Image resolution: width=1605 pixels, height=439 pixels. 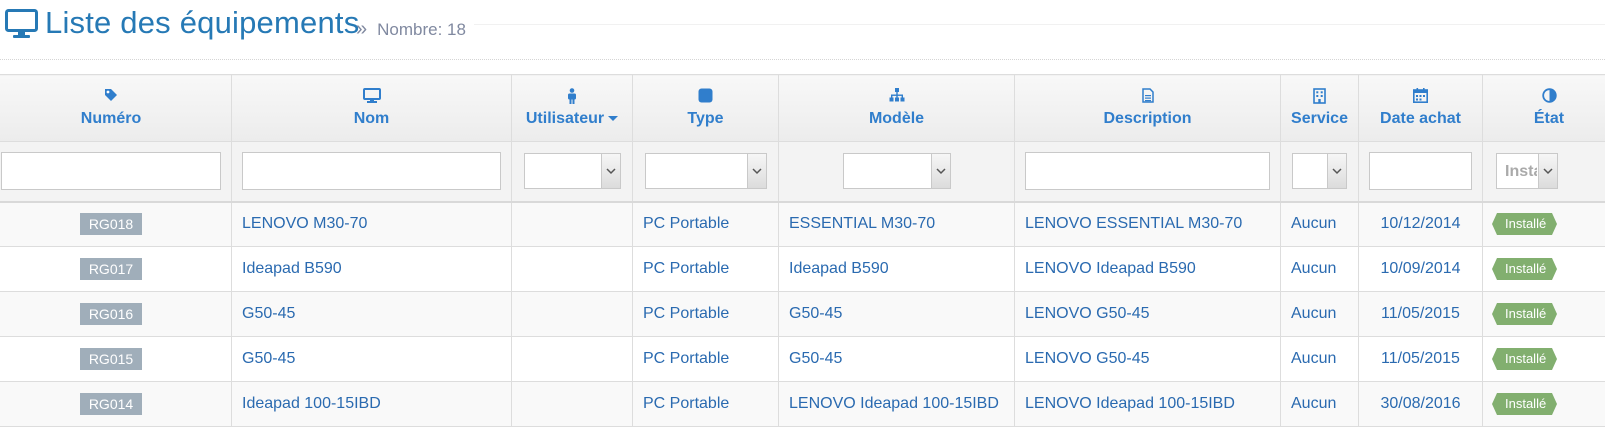 I want to click on column-header-modele: Modèle, so click(x=896, y=108).